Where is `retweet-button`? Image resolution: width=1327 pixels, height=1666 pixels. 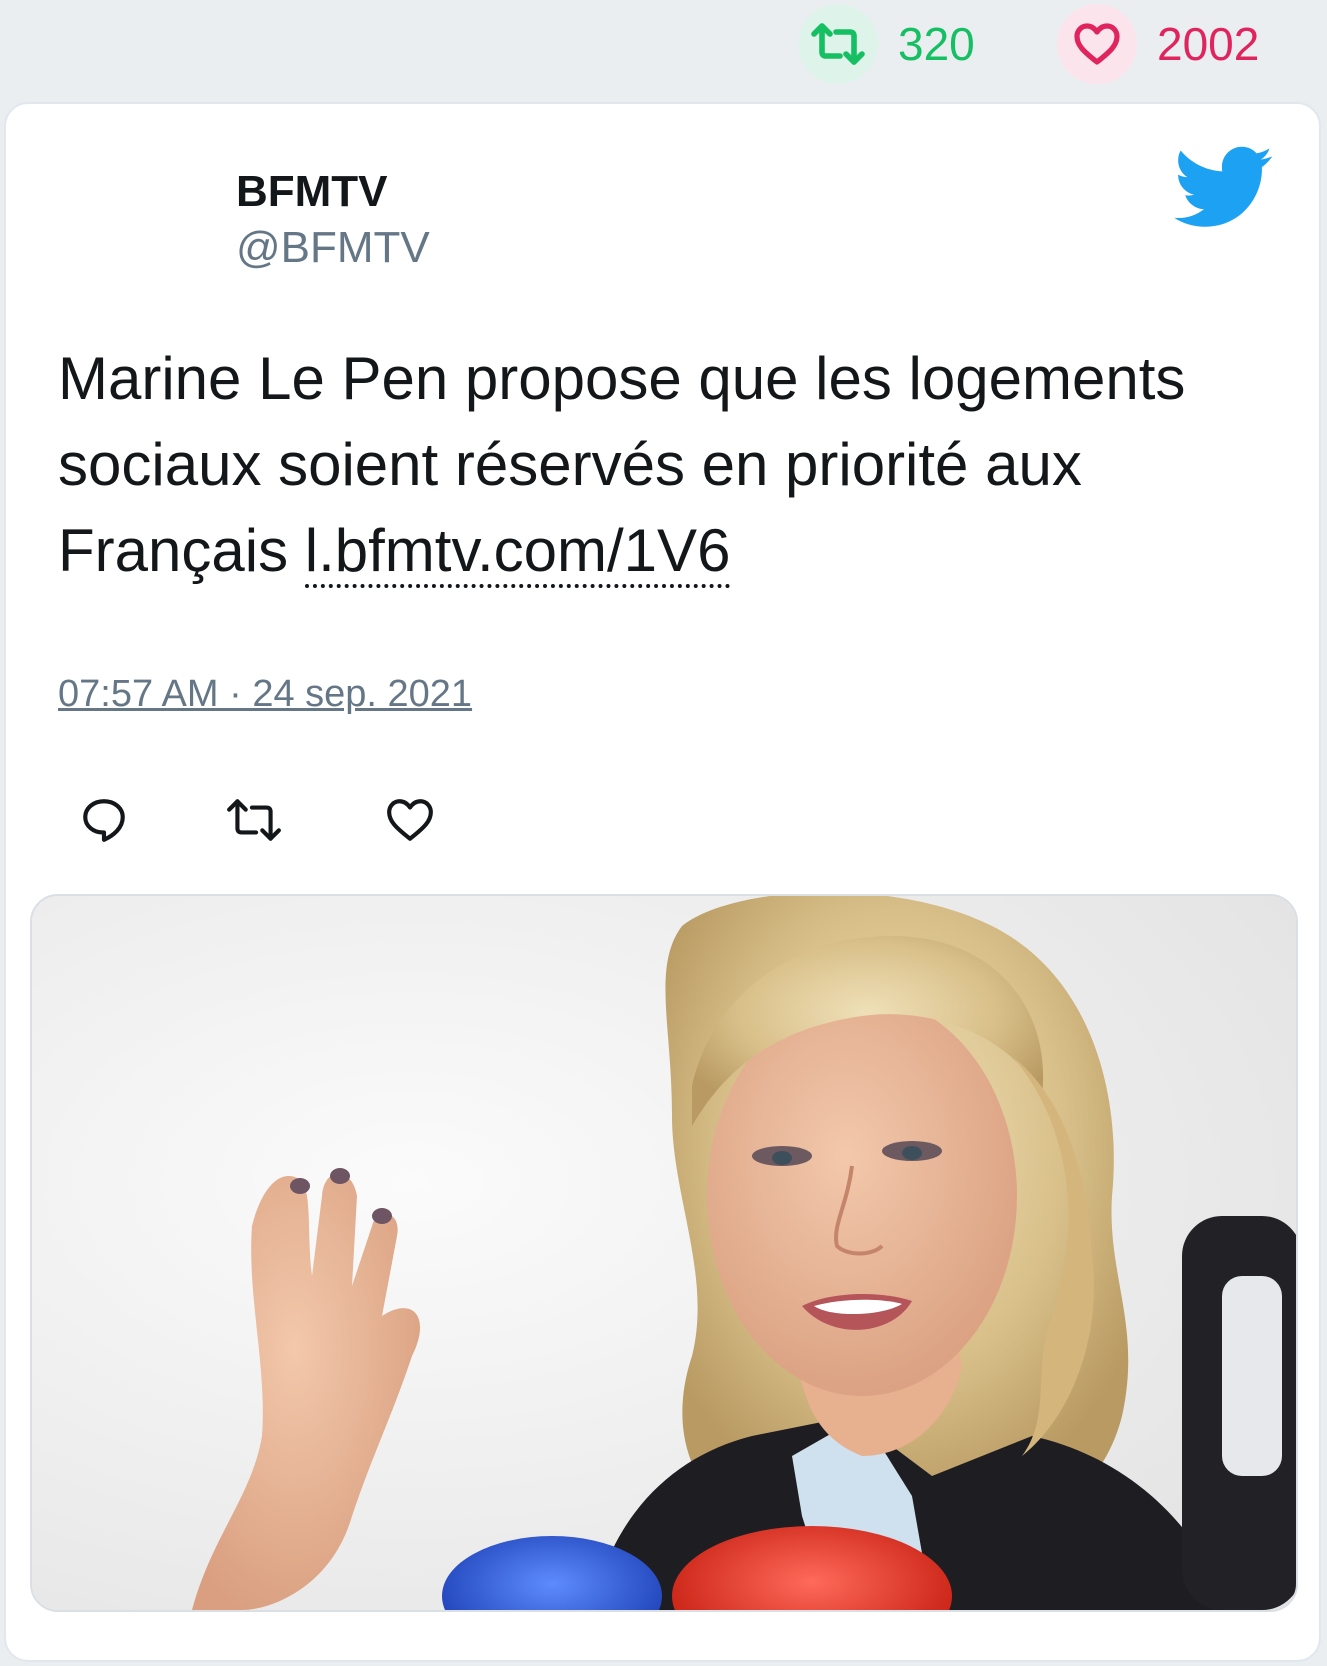 retweet-button is located at coordinates (254, 822).